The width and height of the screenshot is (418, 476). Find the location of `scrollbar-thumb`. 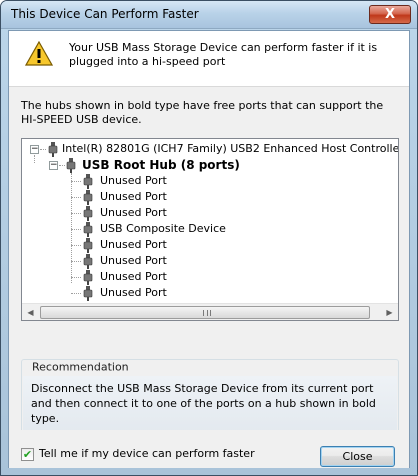

scrollbar-thumb is located at coordinates (205, 312).